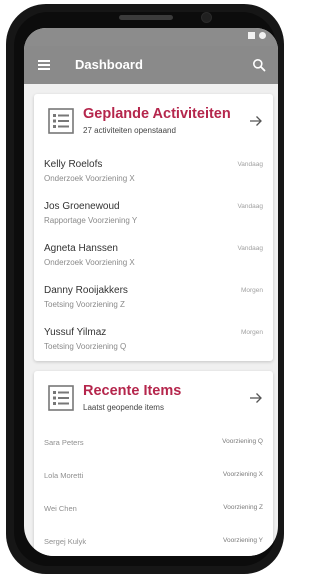 The image size is (320, 579). What do you see at coordinates (44, 65) in the screenshot?
I see `hamburger-menu-icon` at bounding box center [44, 65].